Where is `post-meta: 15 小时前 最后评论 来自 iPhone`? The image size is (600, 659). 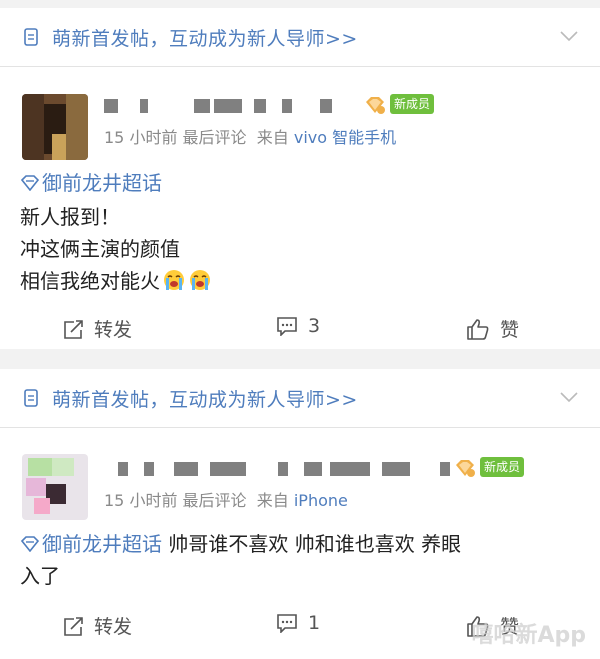
post-meta: 15 小时前 最后评论 来自 iPhone is located at coordinates (226, 500).